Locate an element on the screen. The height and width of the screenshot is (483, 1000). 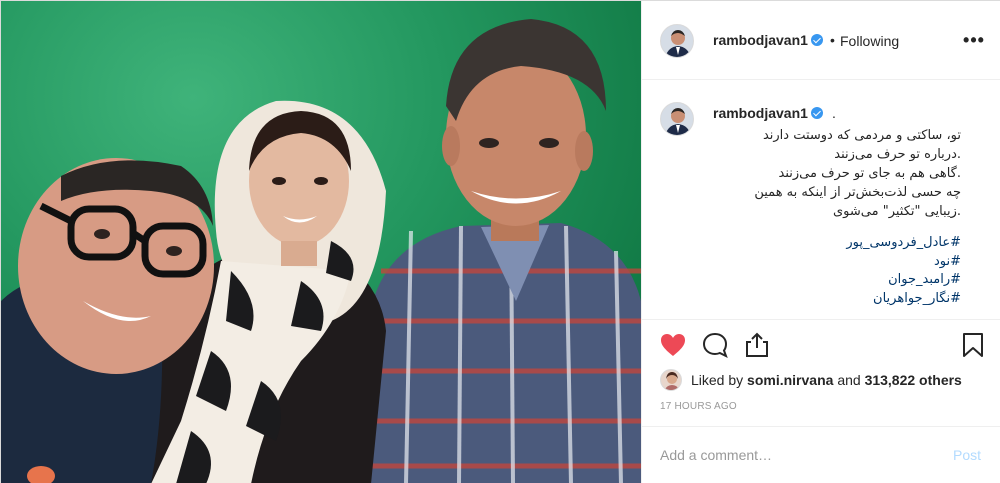
hashtag-link: #نگار_جواهریان is located at coordinates (831, 299).